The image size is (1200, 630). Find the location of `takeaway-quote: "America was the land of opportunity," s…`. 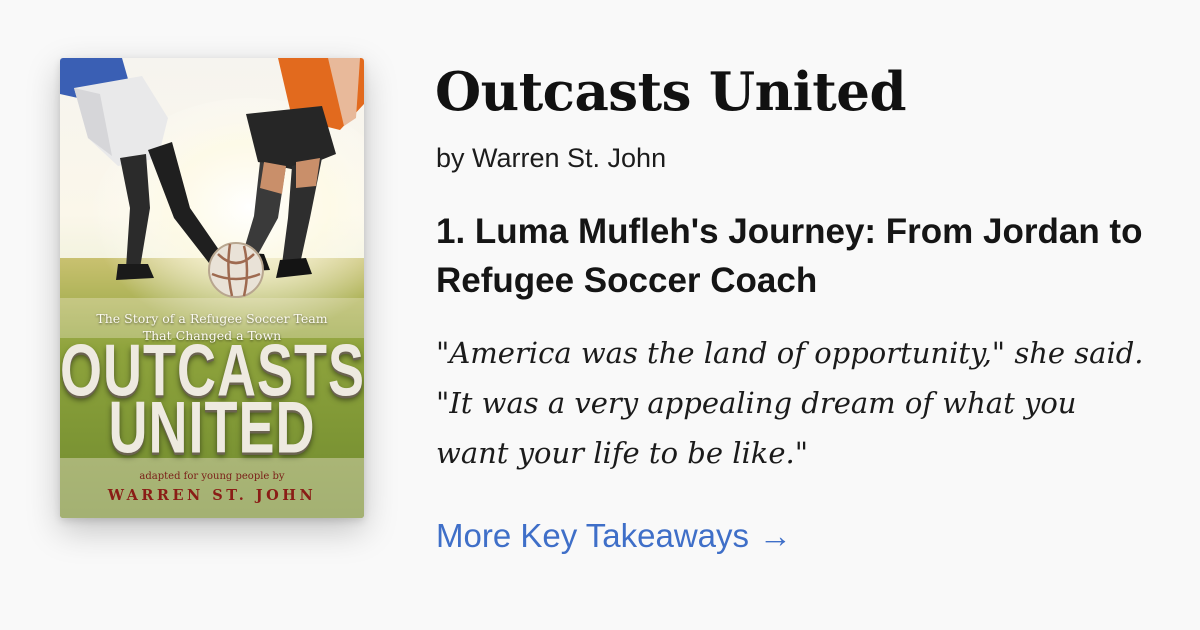

takeaway-quote: "America was the land of opportunity," s… is located at coordinates (790, 403).